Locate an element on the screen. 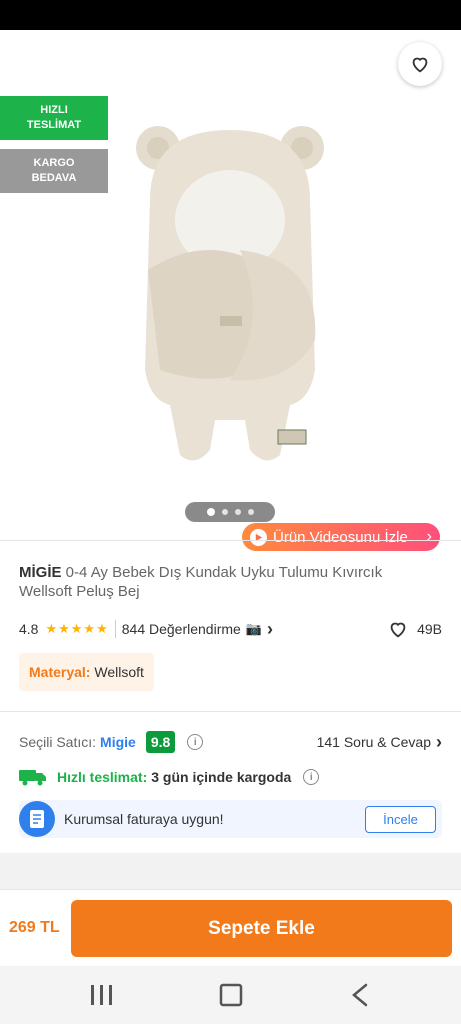 Image resolution: width=461 pixels, height=1024 pixels. play-icon is located at coordinates (258, 537).